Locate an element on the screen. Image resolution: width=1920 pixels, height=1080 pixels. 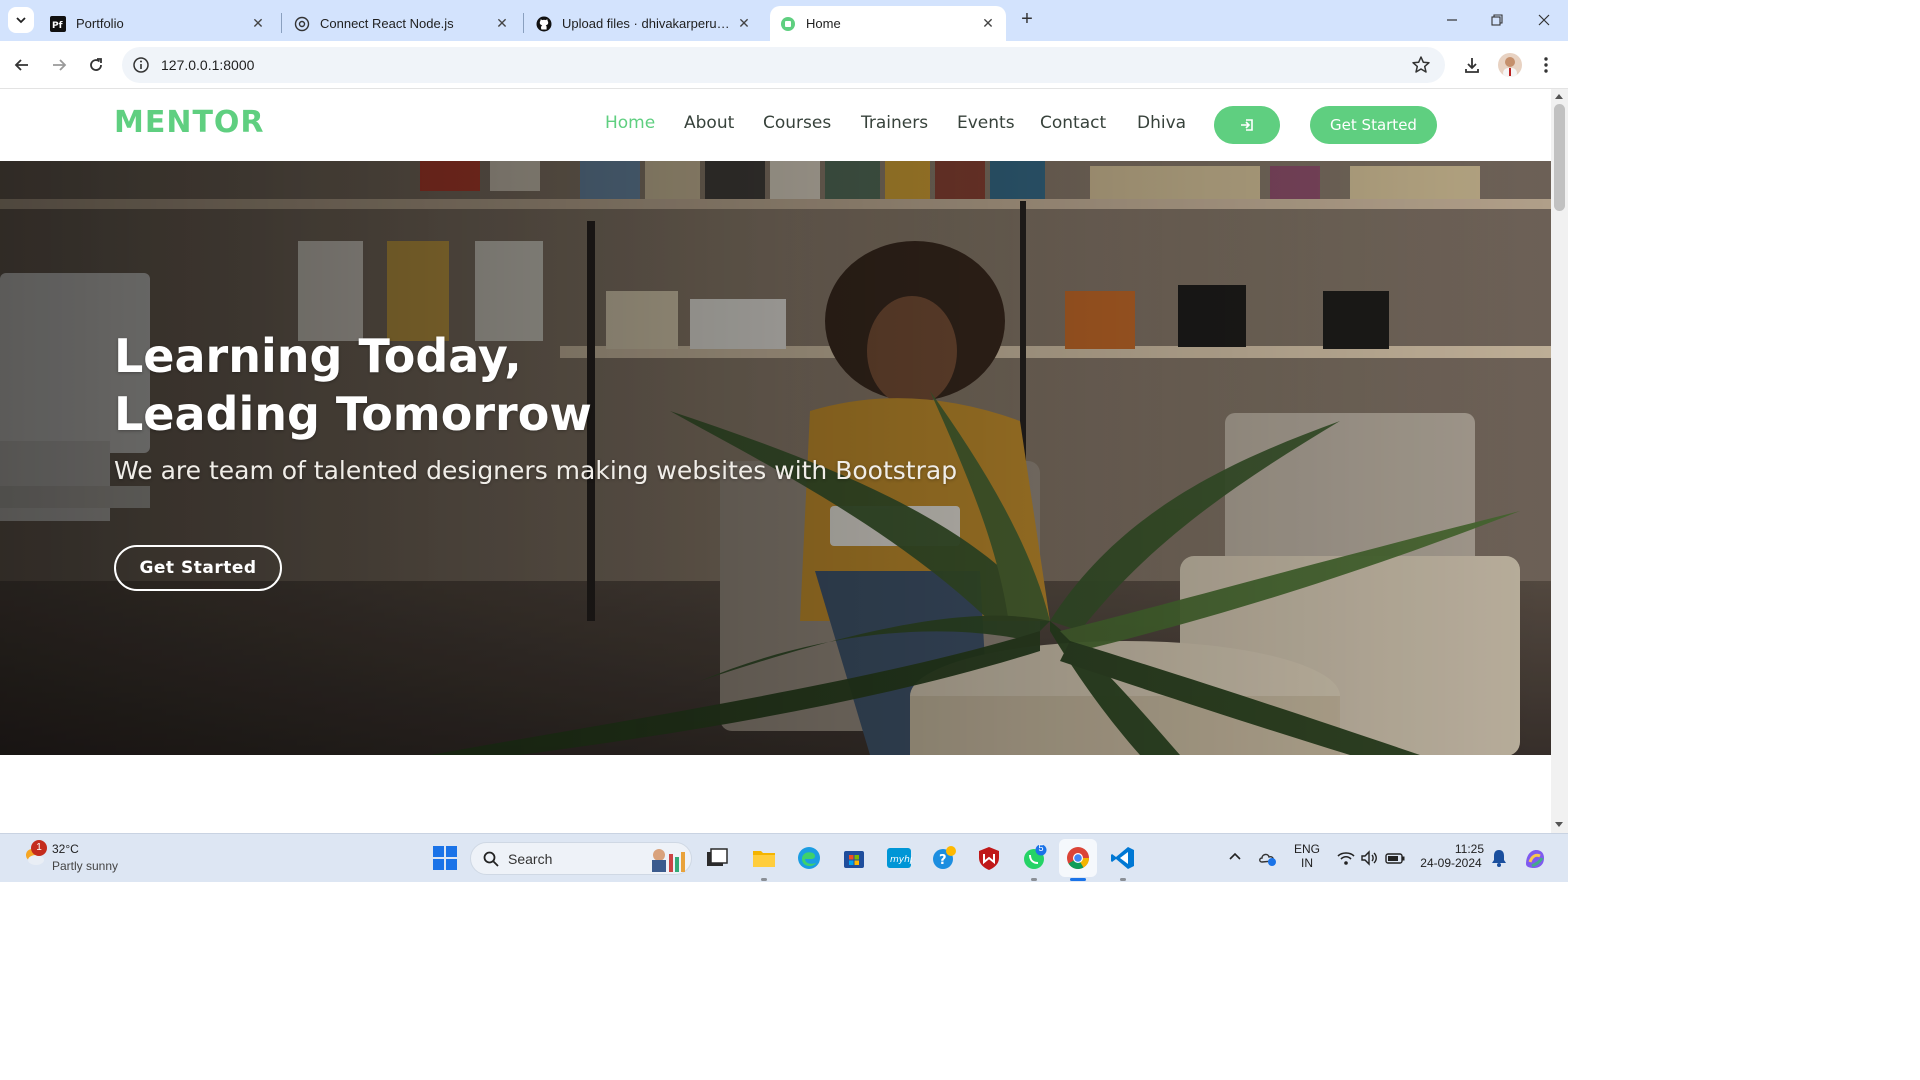
clock: 11:25 24-09-2024 is located at coordinates (1451, 856).